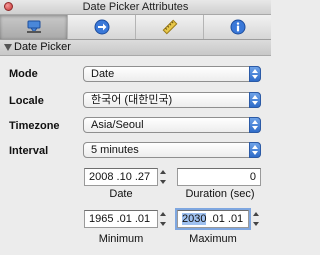 This screenshot has width=320, height=255. What do you see at coordinates (172, 74) in the screenshot?
I see `mode-popup: Date` at bounding box center [172, 74].